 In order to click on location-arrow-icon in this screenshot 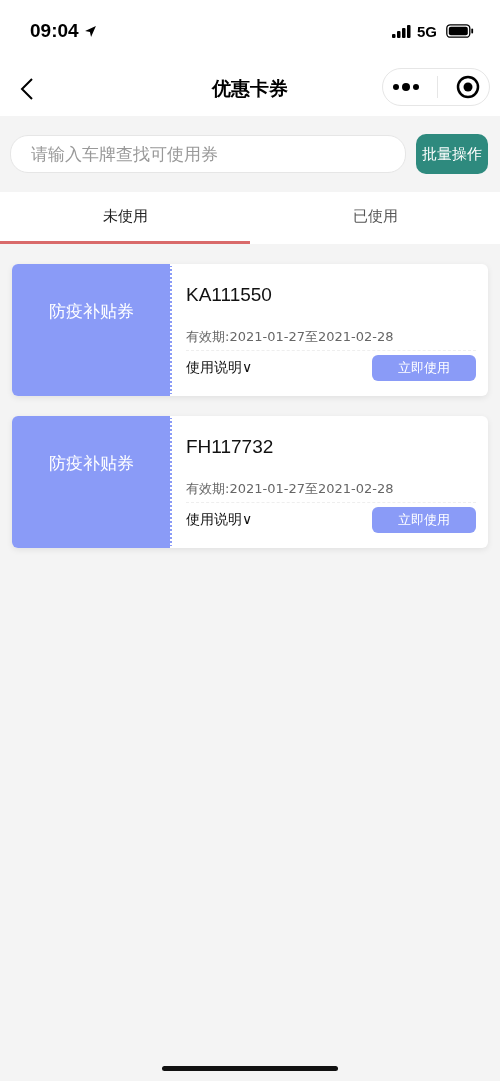, I will do `click(90, 31)`.